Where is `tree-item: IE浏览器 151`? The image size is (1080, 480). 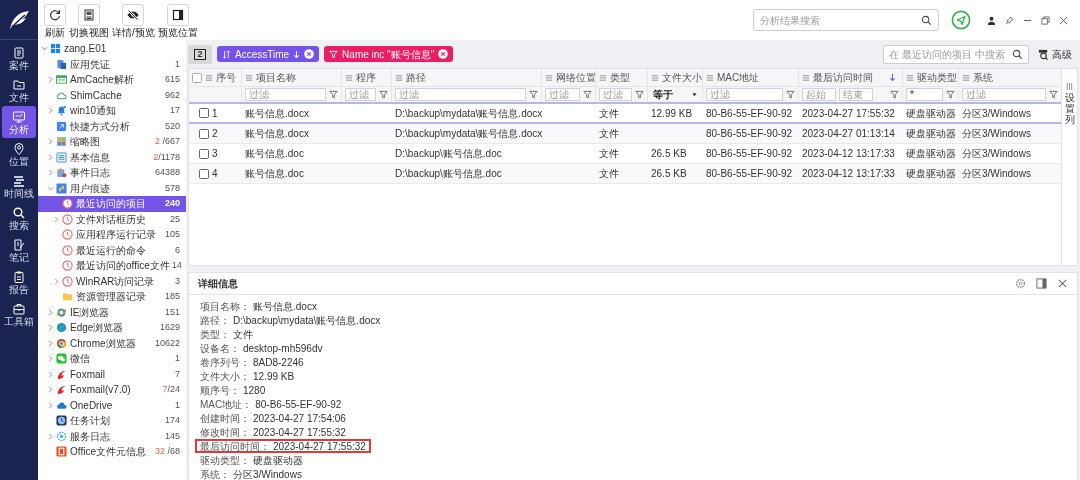
tree-item: IE浏览器 151 is located at coordinates (112, 312).